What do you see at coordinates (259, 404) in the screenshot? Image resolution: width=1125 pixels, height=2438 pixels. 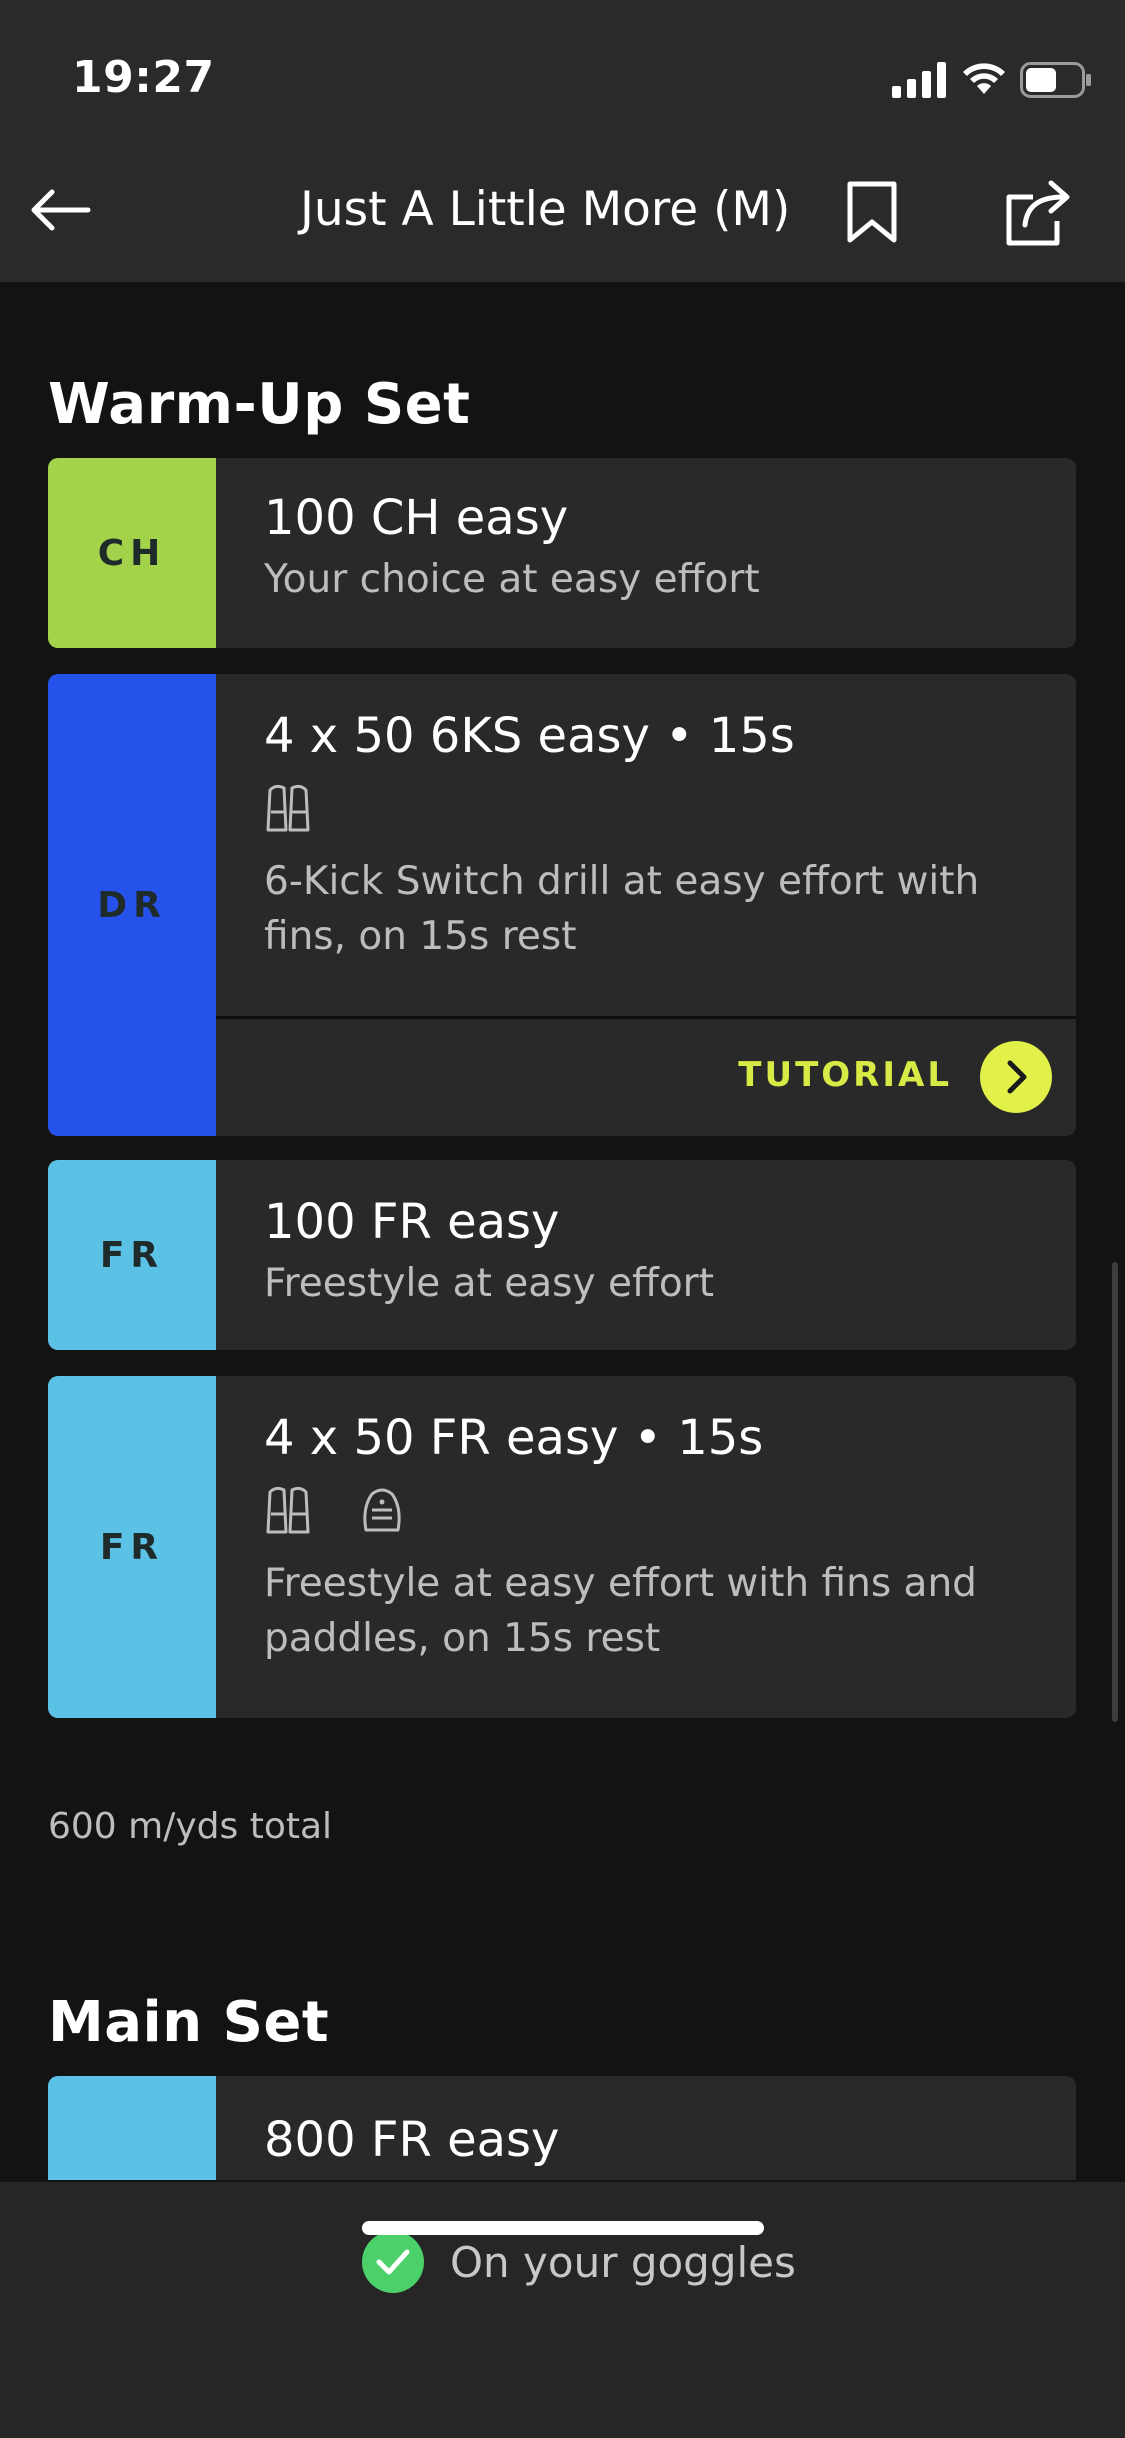 I see `section-title-warmup: Warm-Up Set` at bounding box center [259, 404].